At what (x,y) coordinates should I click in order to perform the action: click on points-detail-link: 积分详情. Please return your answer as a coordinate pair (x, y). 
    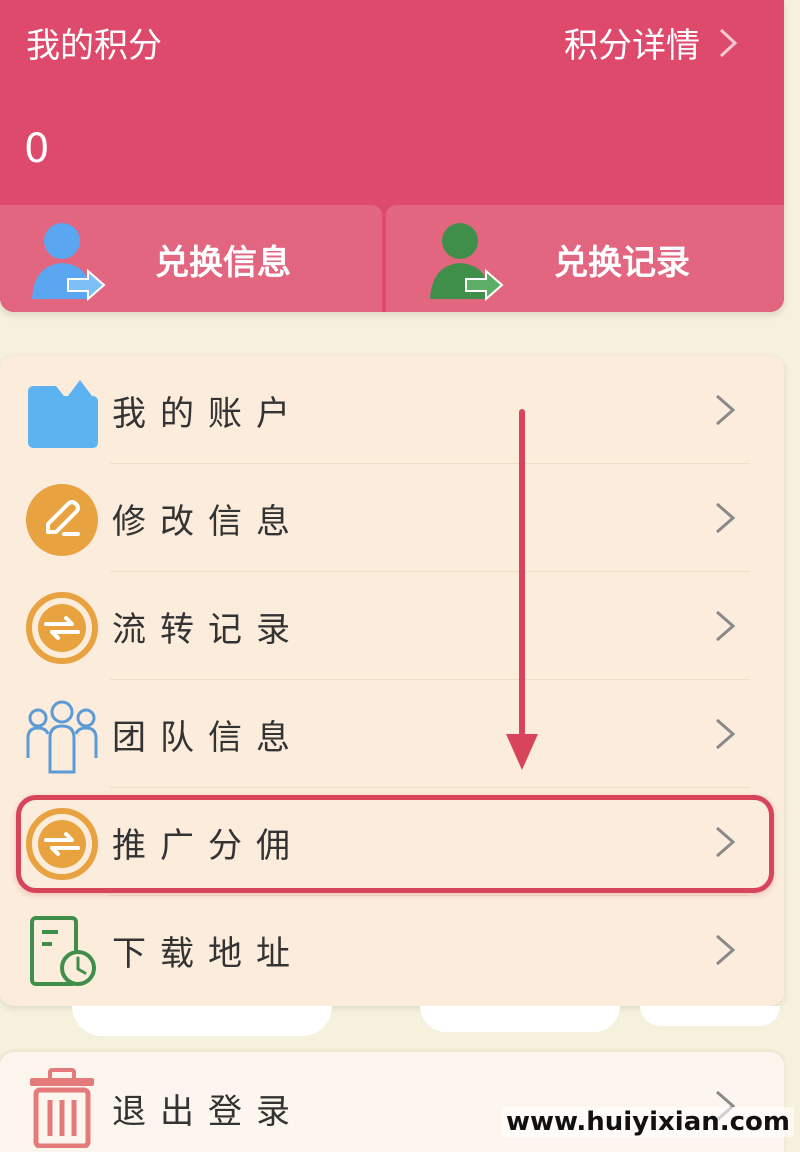
    Looking at the image, I should click on (651, 42).